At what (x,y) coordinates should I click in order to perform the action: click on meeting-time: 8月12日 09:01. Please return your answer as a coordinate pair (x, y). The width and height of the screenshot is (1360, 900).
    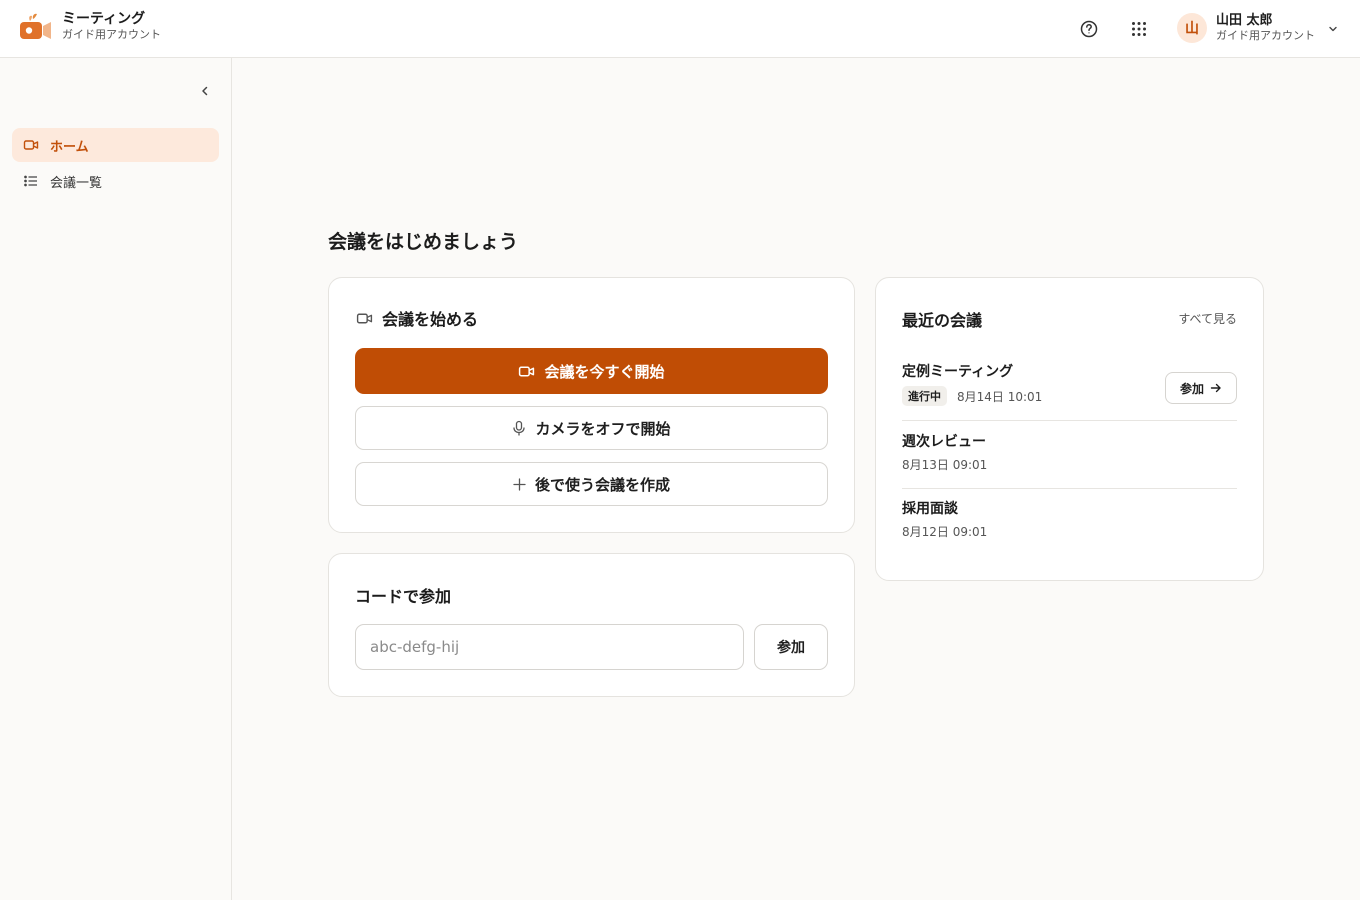
    Looking at the image, I should click on (945, 532).